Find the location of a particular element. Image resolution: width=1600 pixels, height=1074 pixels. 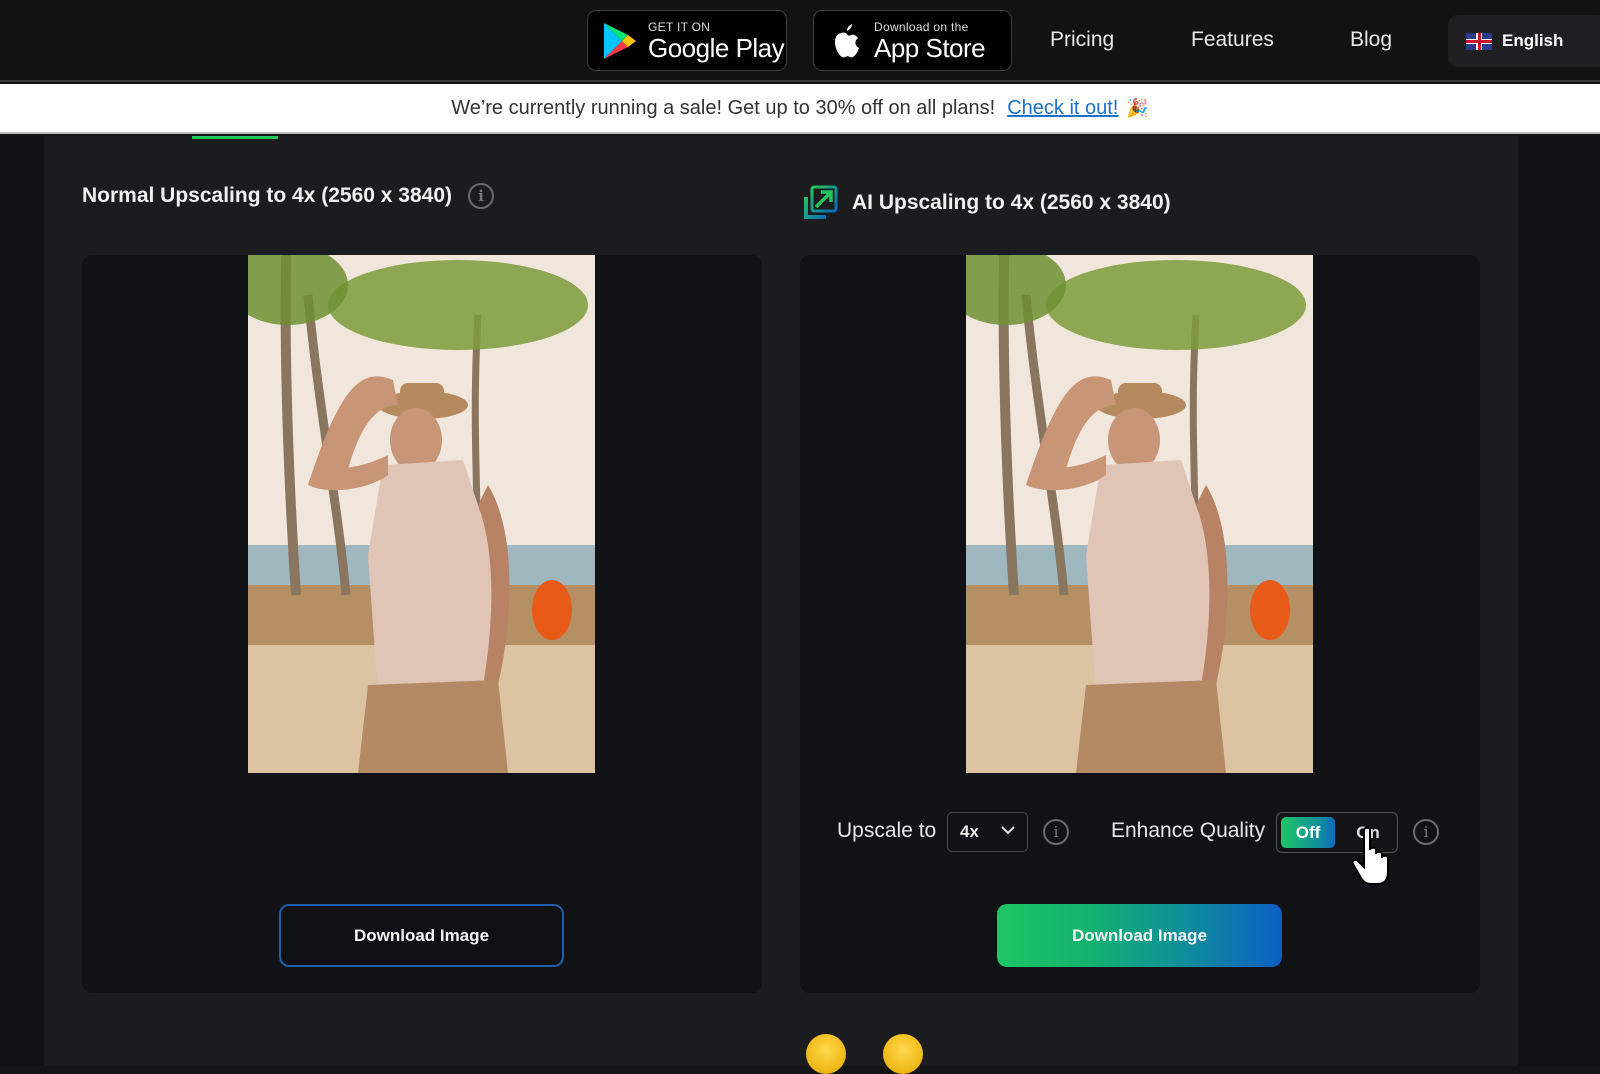

enhance-quality-label: Enhance Quality is located at coordinates (1188, 830).